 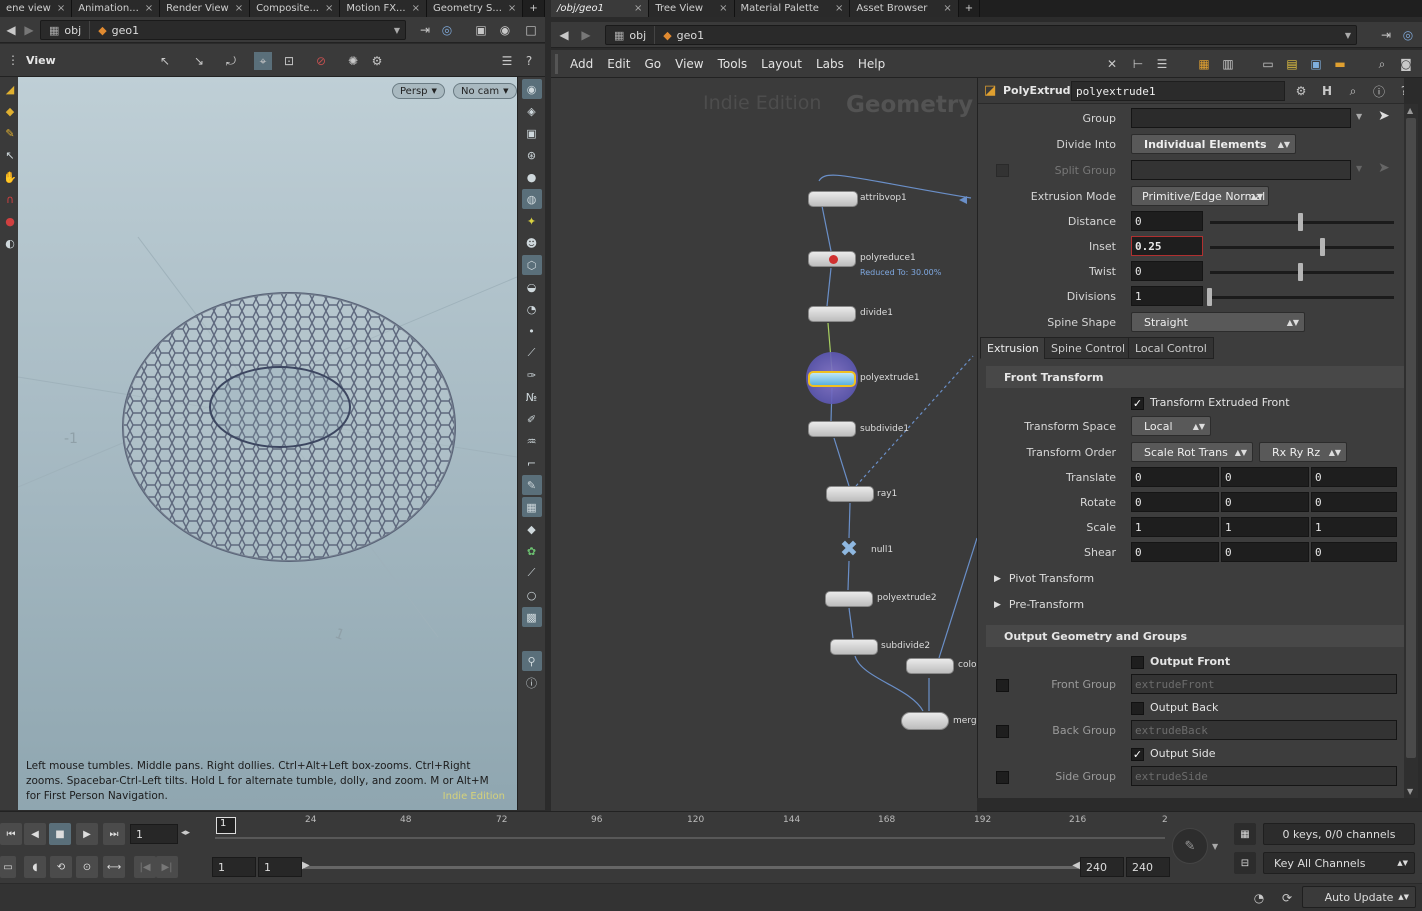 What do you see at coordinates (1213, 144) in the screenshot?
I see `divide-into-menu: Individual Elements ▲▼` at bounding box center [1213, 144].